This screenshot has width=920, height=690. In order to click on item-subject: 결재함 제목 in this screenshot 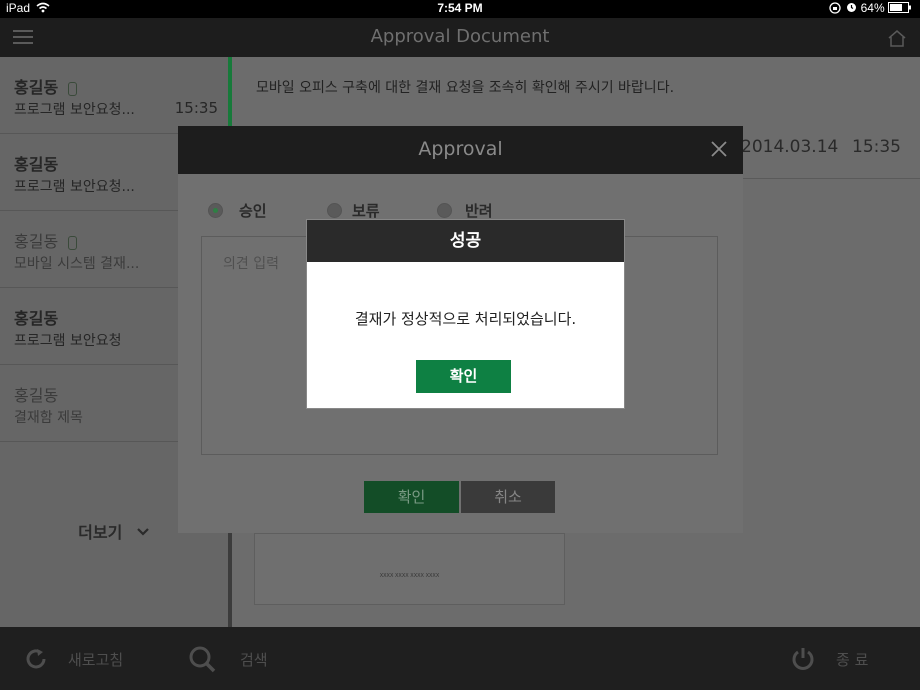, I will do `click(48, 418)`.